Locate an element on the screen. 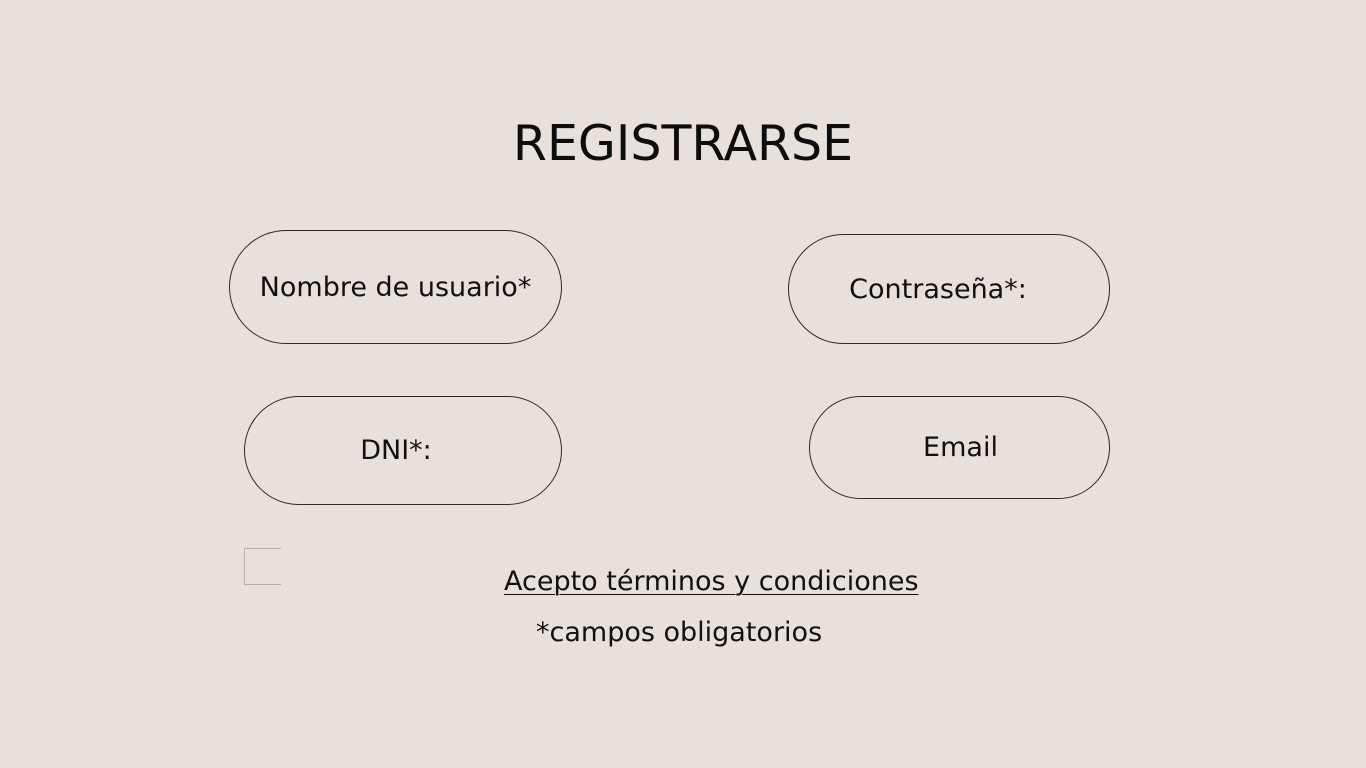 The width and height of the screenshot is (1366, 768). password-field: Contraseña*: is located at coordinates (949, 289).